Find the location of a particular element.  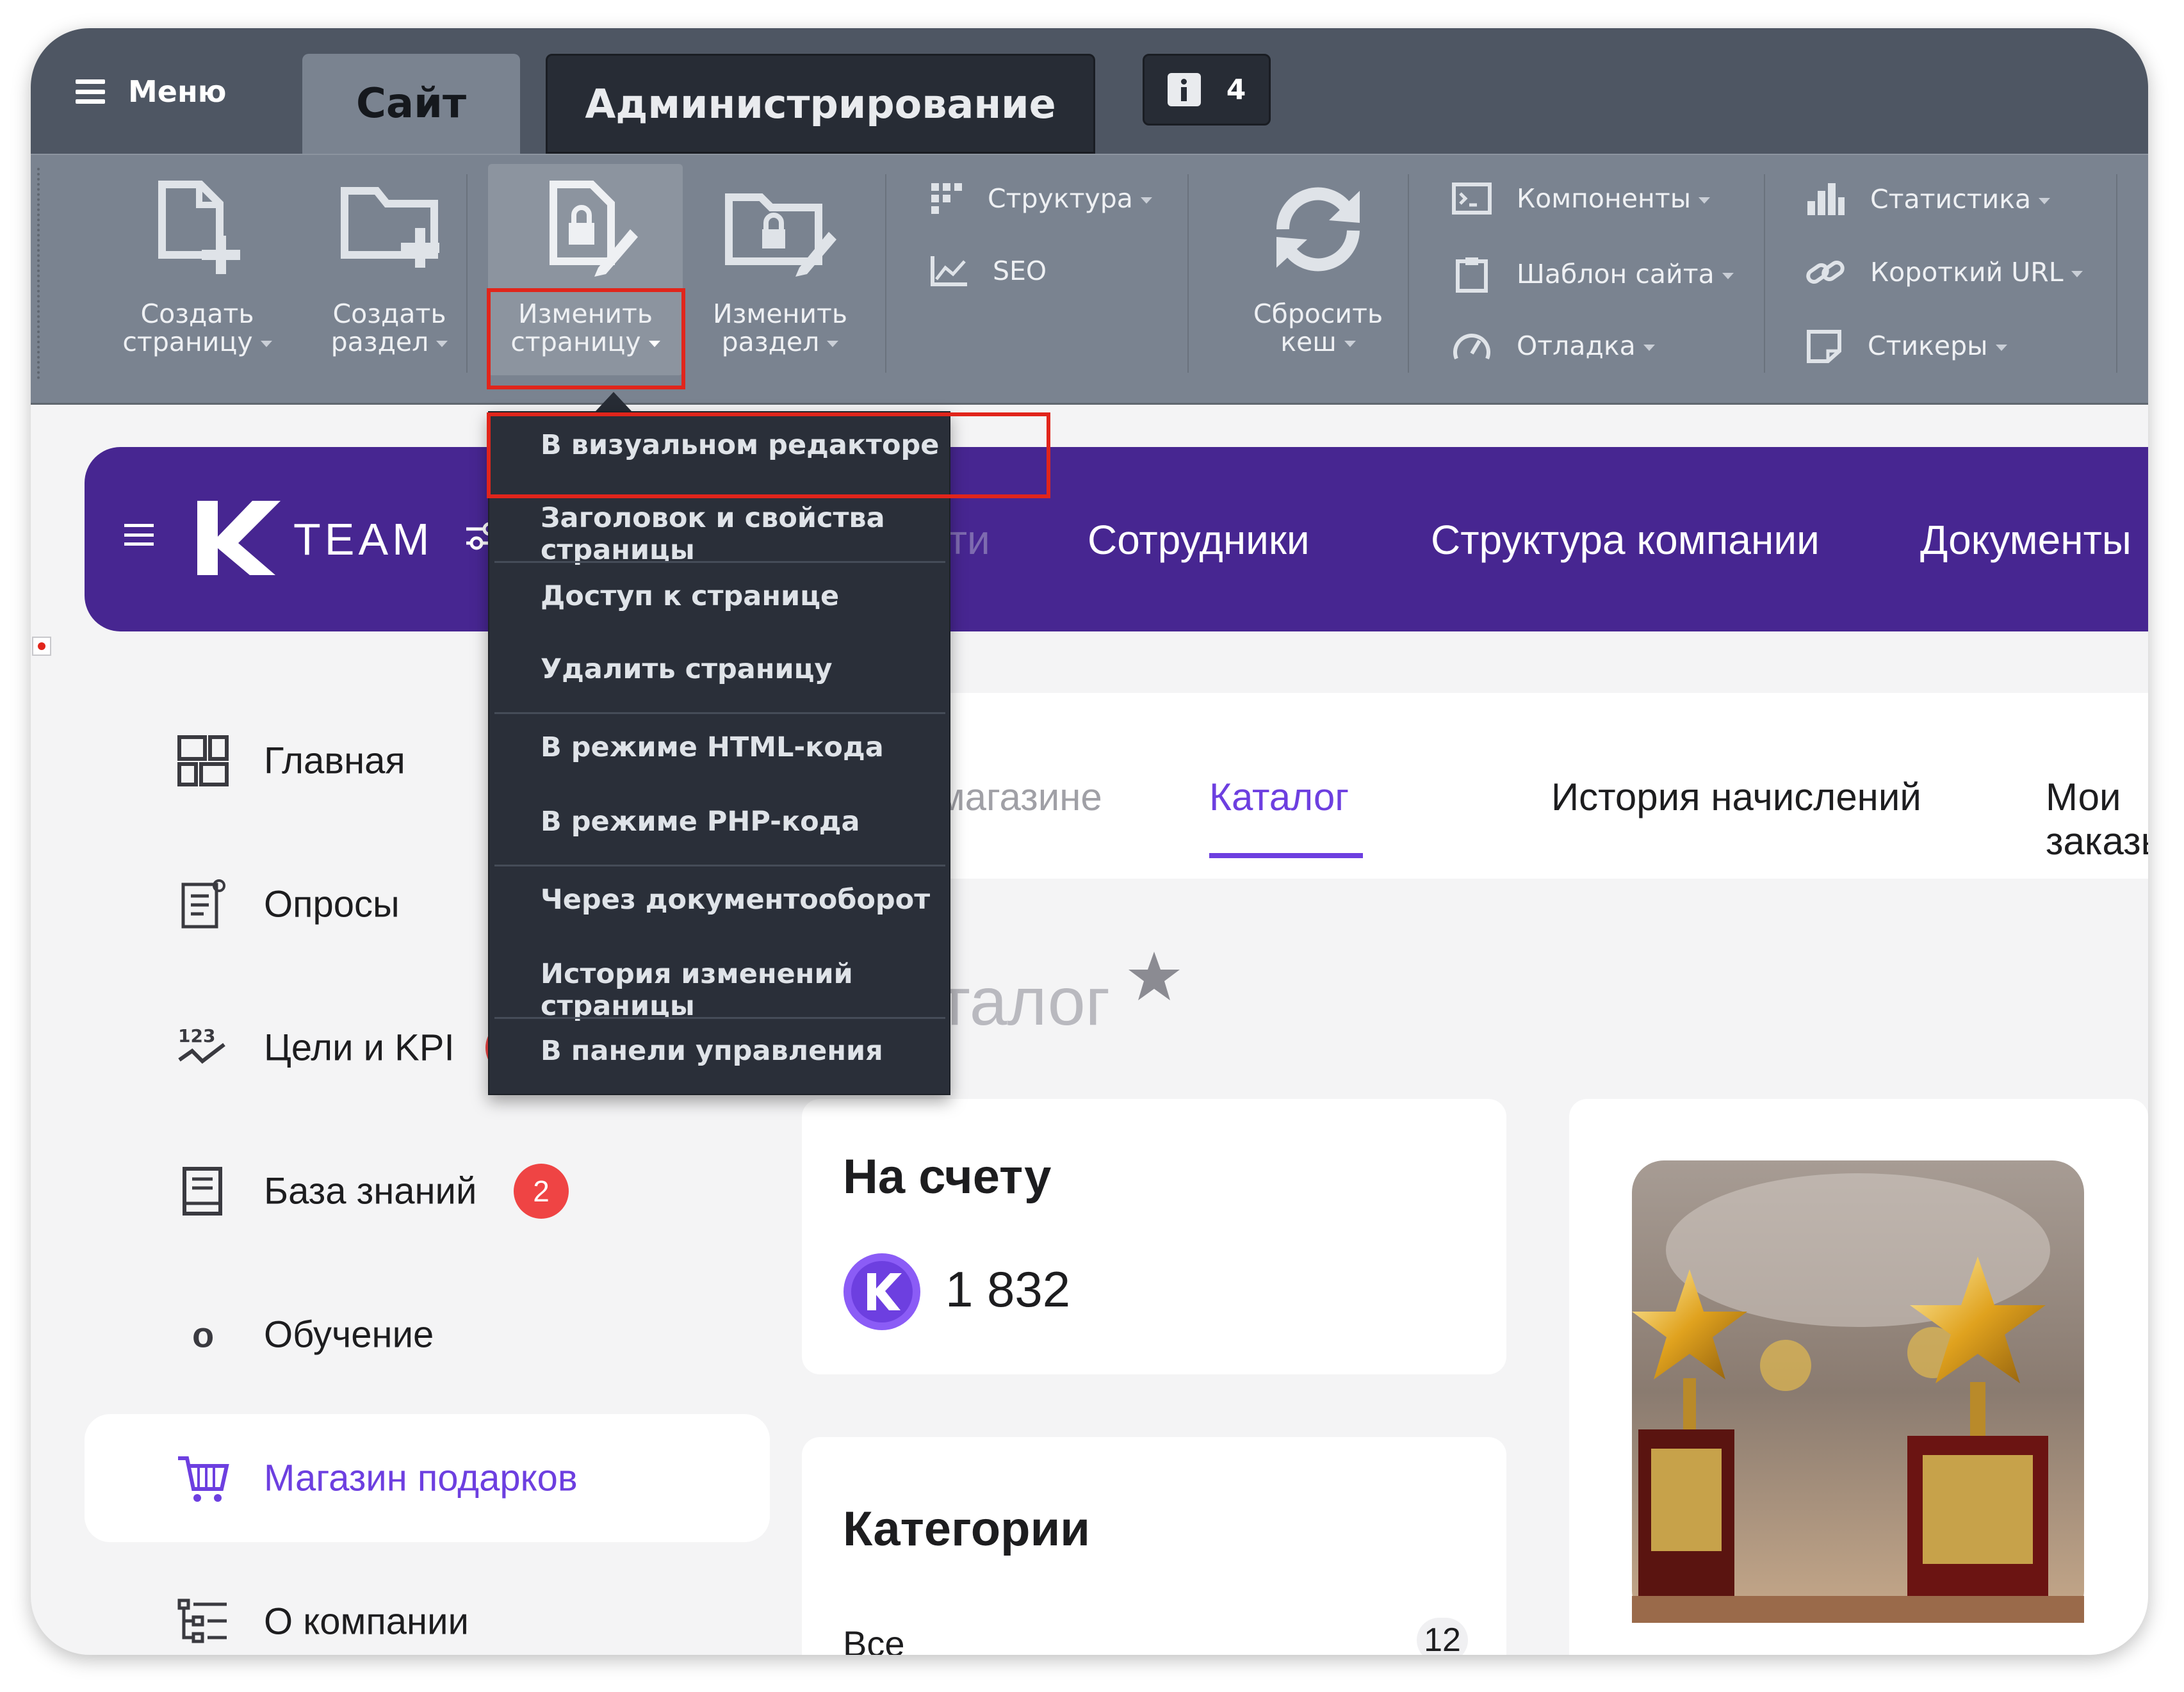

tab-my-orders: Мои заказы is located at coordinates (2097, 819).